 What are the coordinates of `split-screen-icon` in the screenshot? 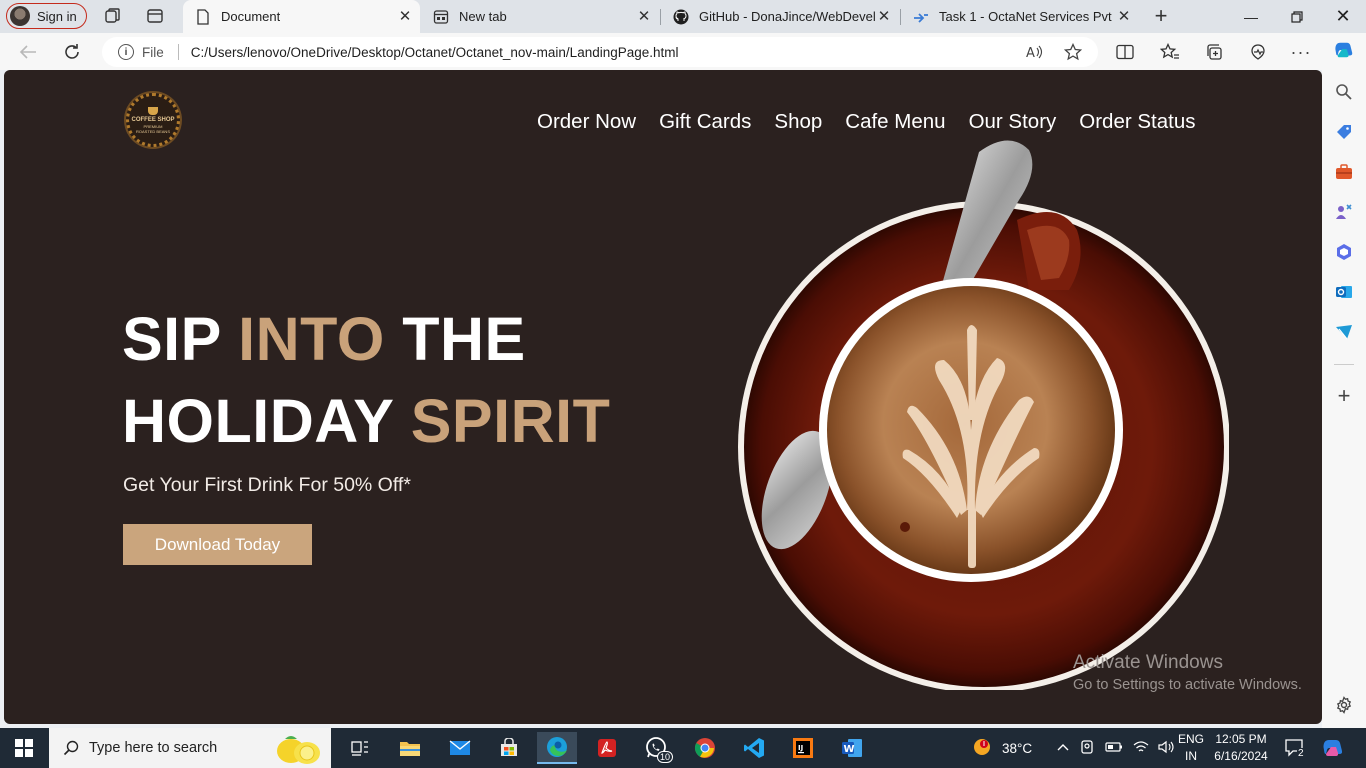 It's located at (1125, 52).